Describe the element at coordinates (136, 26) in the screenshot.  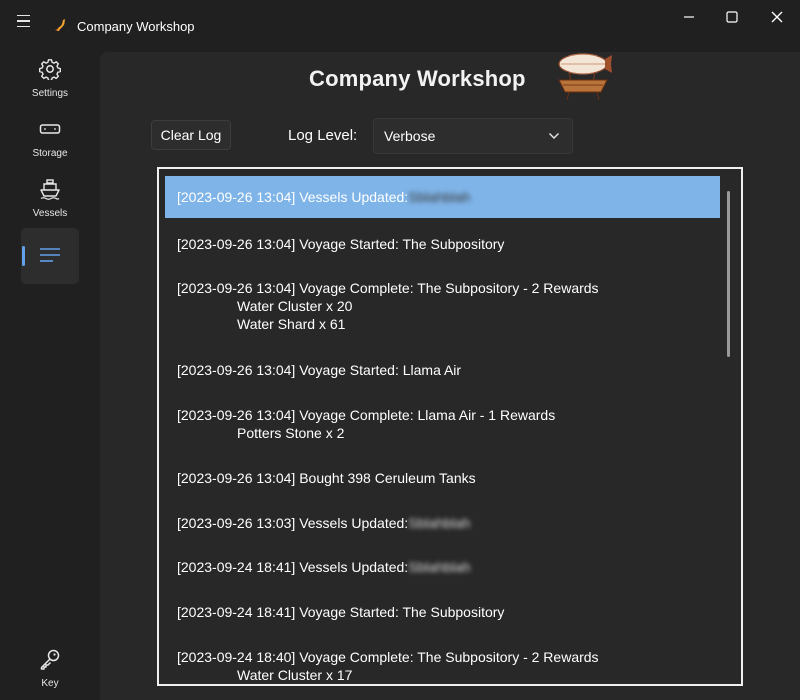
I see `window-title: Company Workshop` at that location.